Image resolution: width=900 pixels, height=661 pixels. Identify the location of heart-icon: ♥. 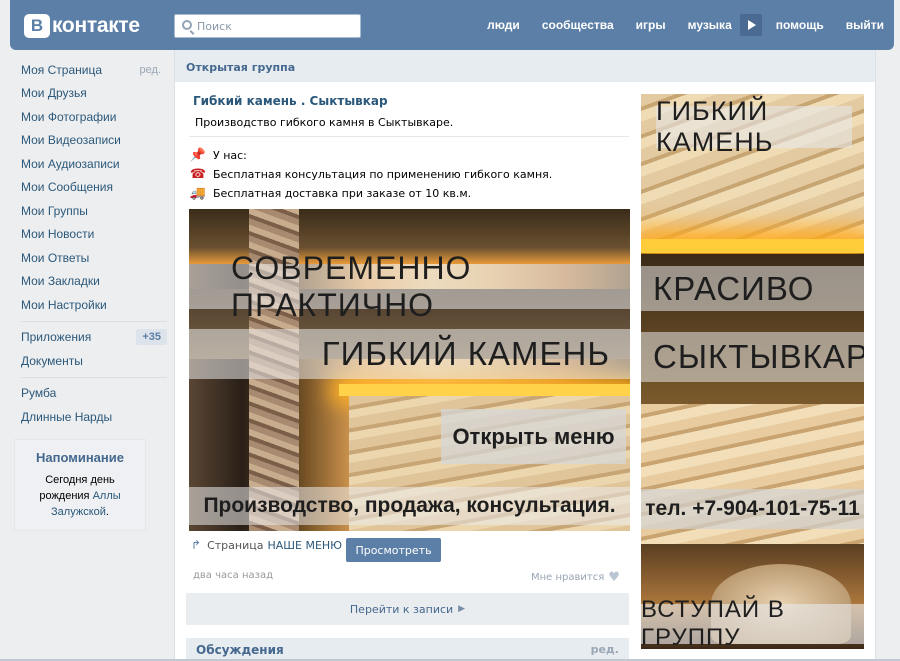
(614, 577).